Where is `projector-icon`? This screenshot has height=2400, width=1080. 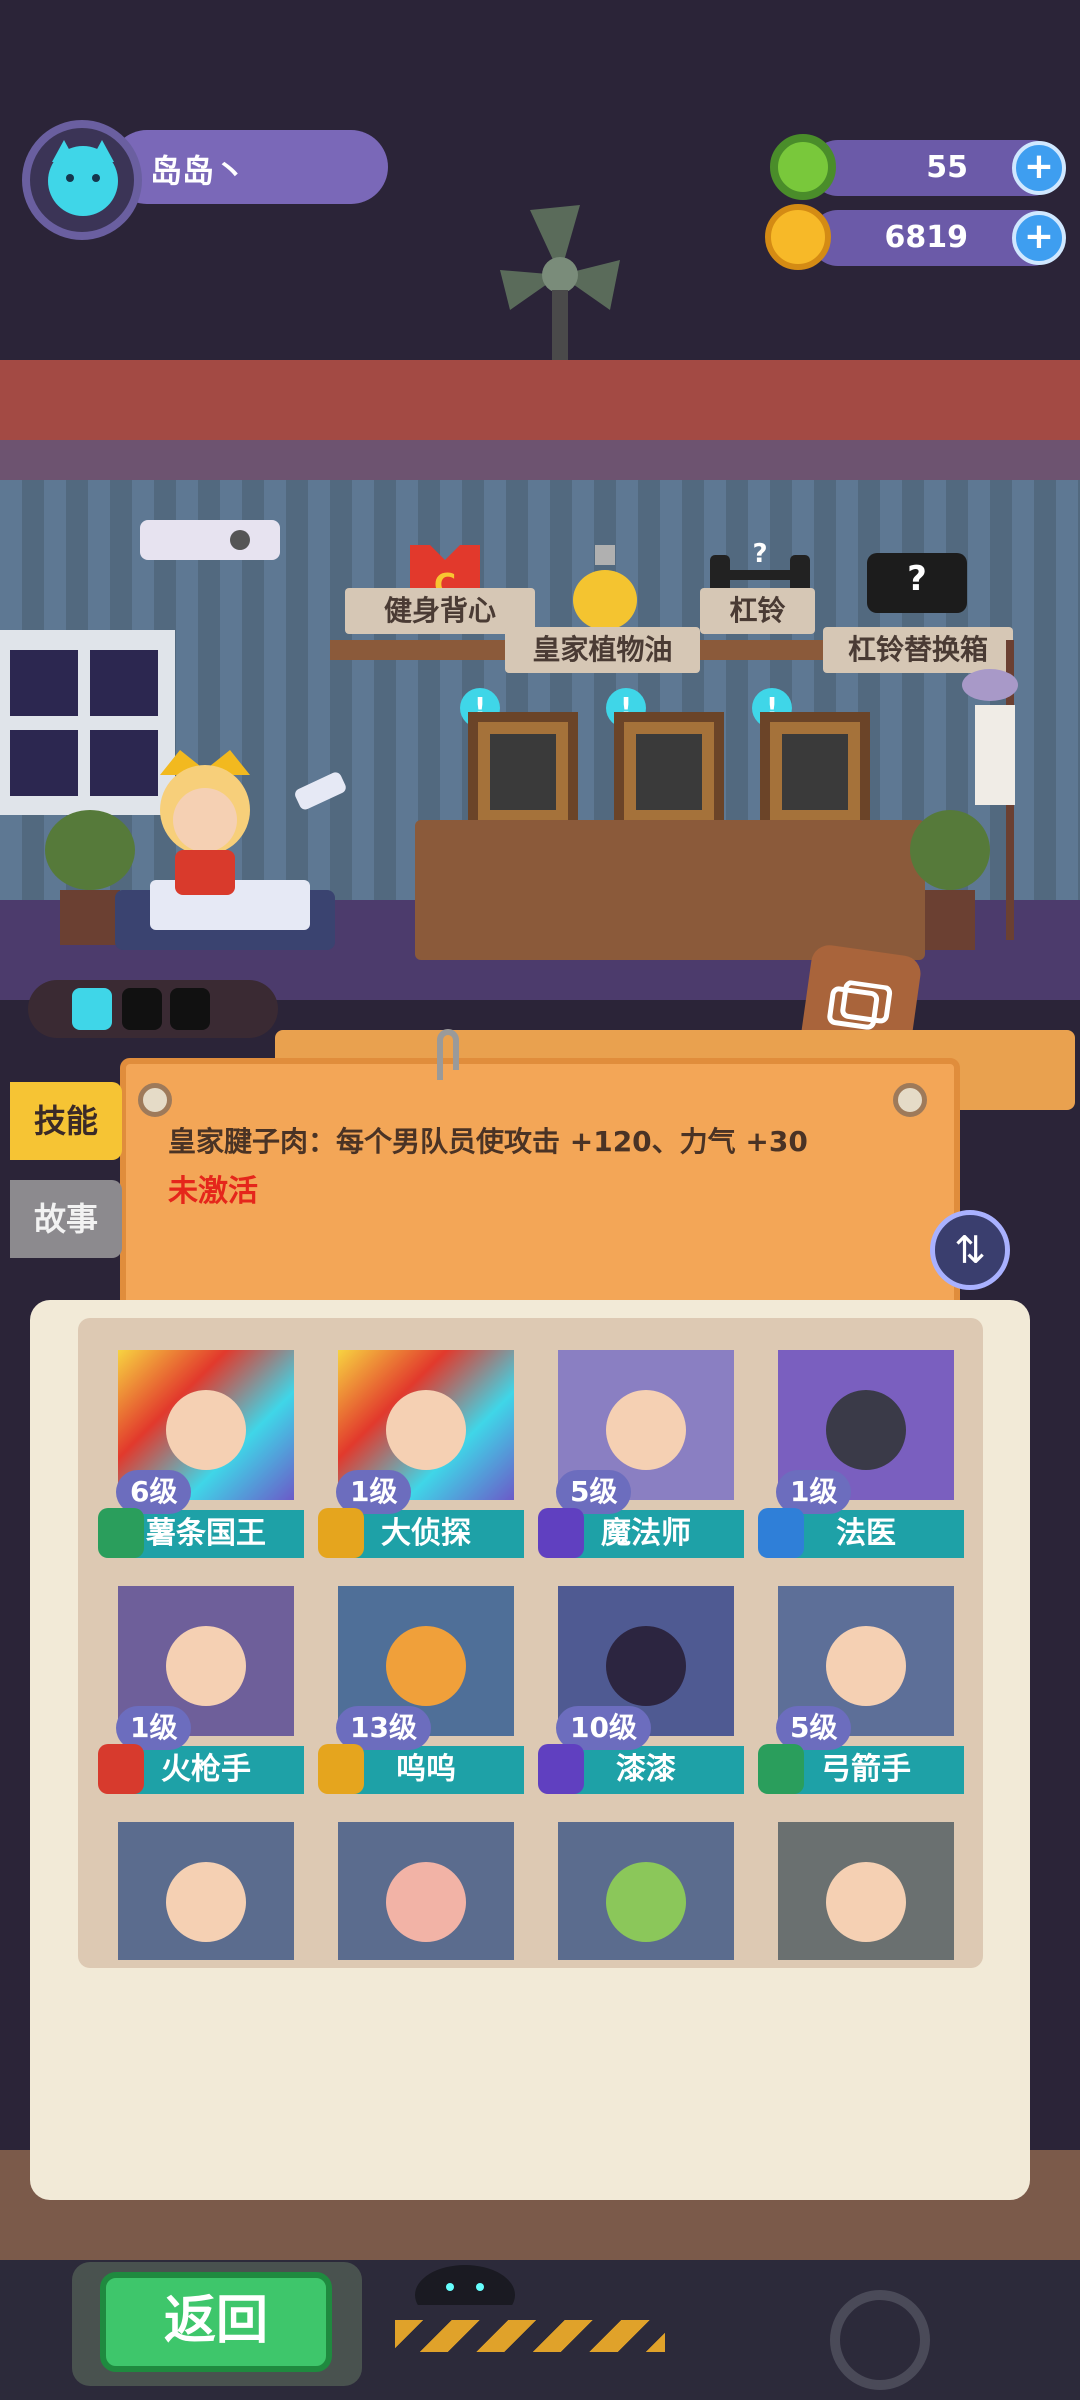
projector-icon is located at coordinates (210, 540).